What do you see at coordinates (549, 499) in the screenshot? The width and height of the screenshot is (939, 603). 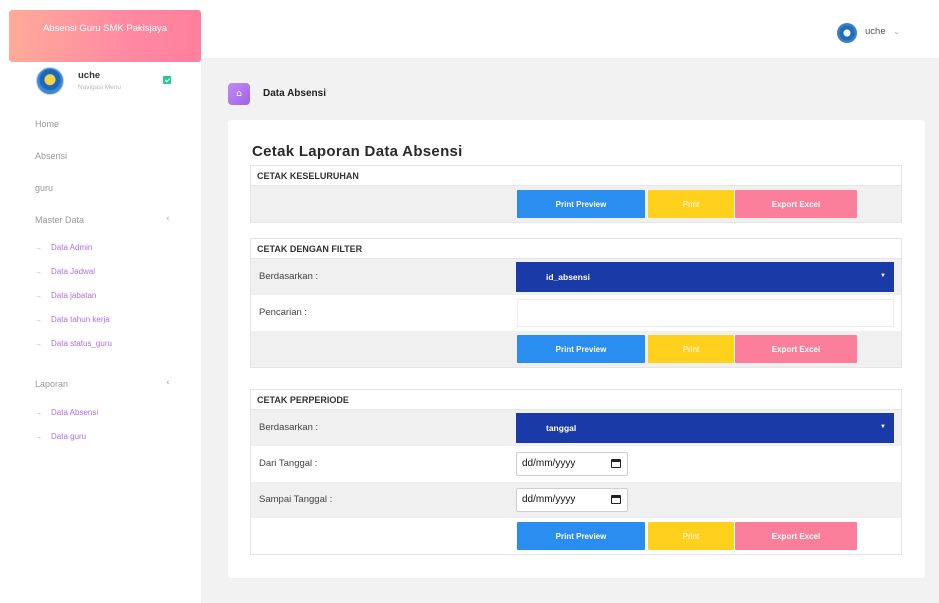 I see `to-date-value: dd/mm/yyyy` at bounding box center [549, 499].